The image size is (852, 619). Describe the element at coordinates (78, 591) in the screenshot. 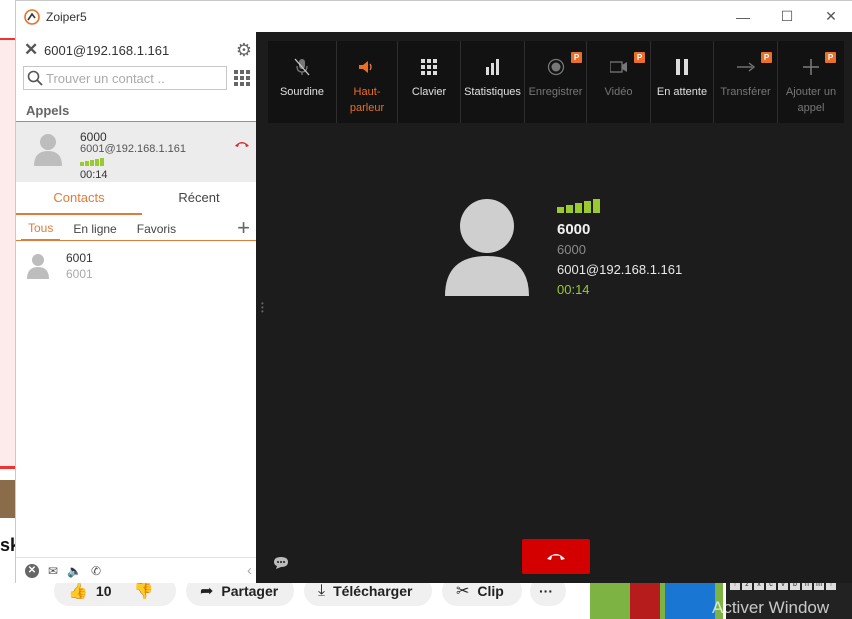

I see `thumbs-up-icon: 👍` at that location.